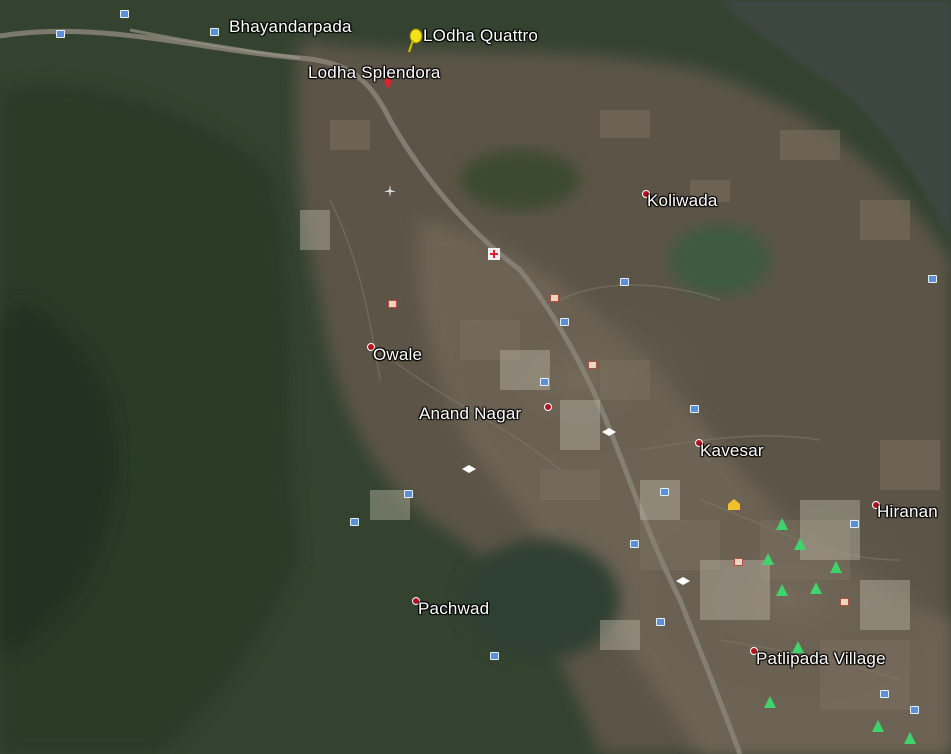  Describe the element at coordinates (907, 512) in the screenshot. I see `place-label-hiranandani: Hiranan` at that location.